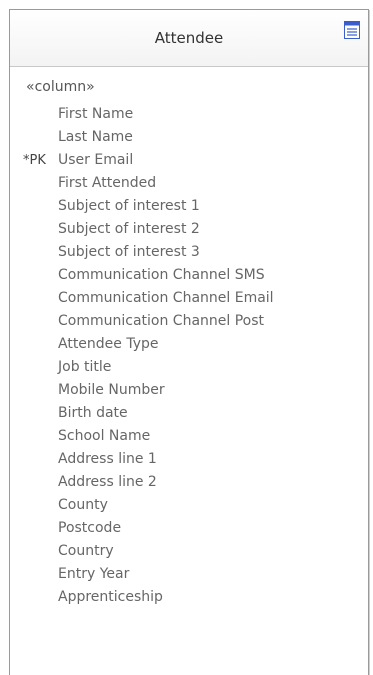 The width and height of the screenshot is (373, 675). Describe the element at coordinates (161, 275) in the screenshot. I see `attribute-name: Communication Channel SMS` at that location.